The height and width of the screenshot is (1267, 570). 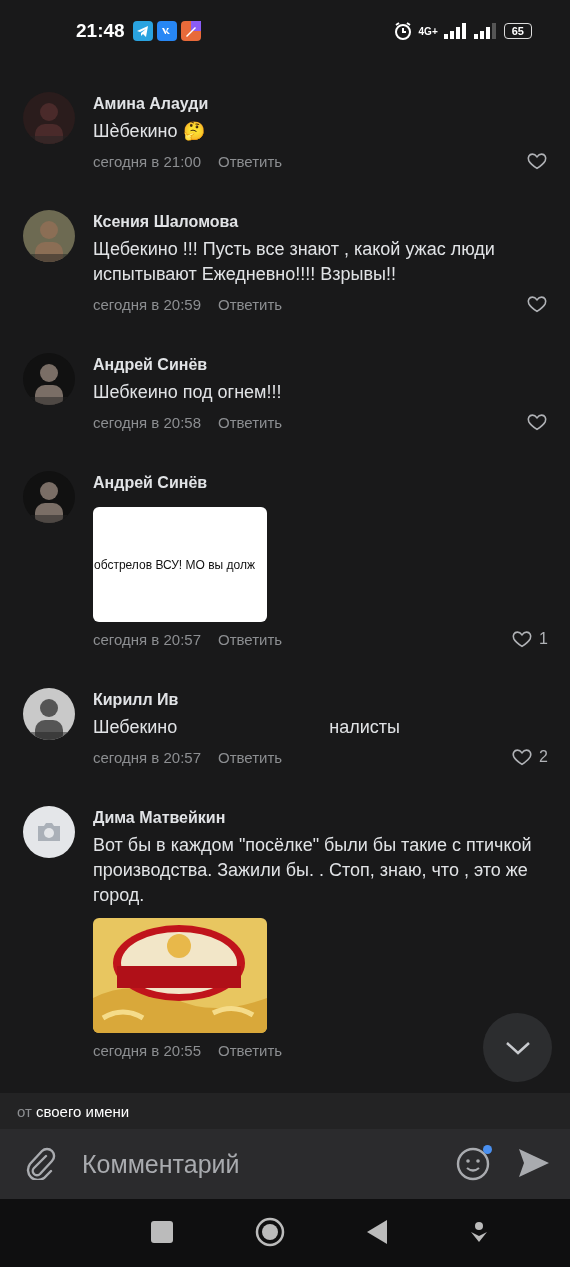 What do you see at coordinates (24, 1111) in the screenshot?
I see `from-label: от` at bounding box center [24, 1111].